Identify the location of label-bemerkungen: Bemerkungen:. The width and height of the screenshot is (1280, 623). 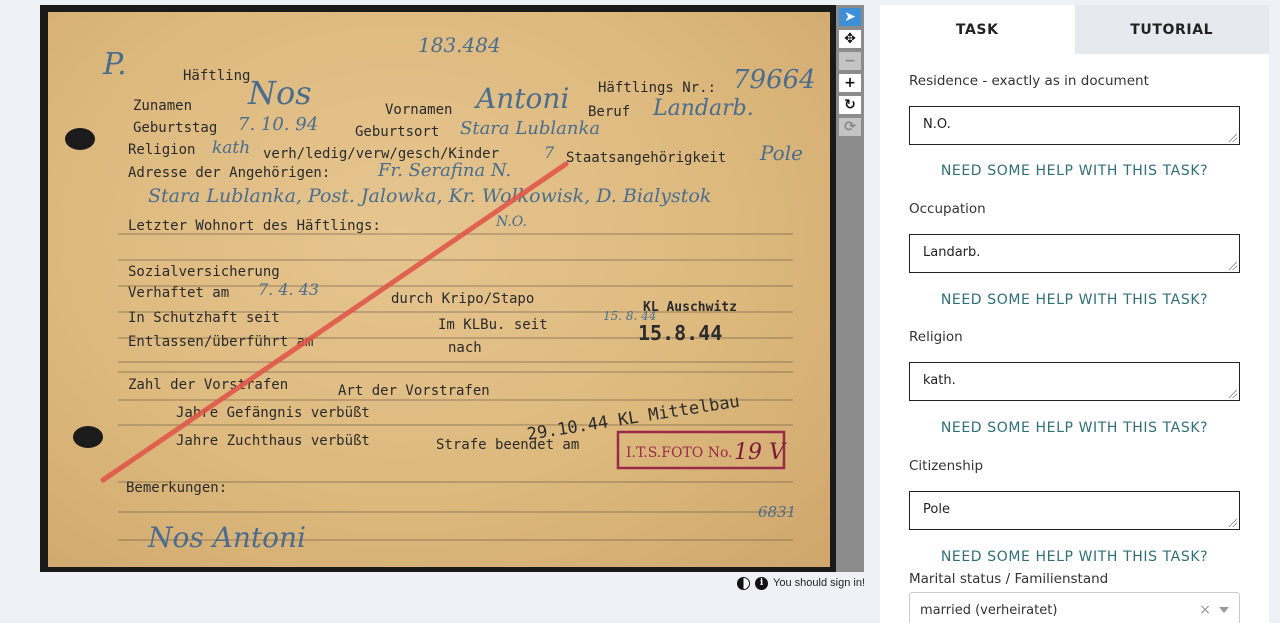
(176, 488).